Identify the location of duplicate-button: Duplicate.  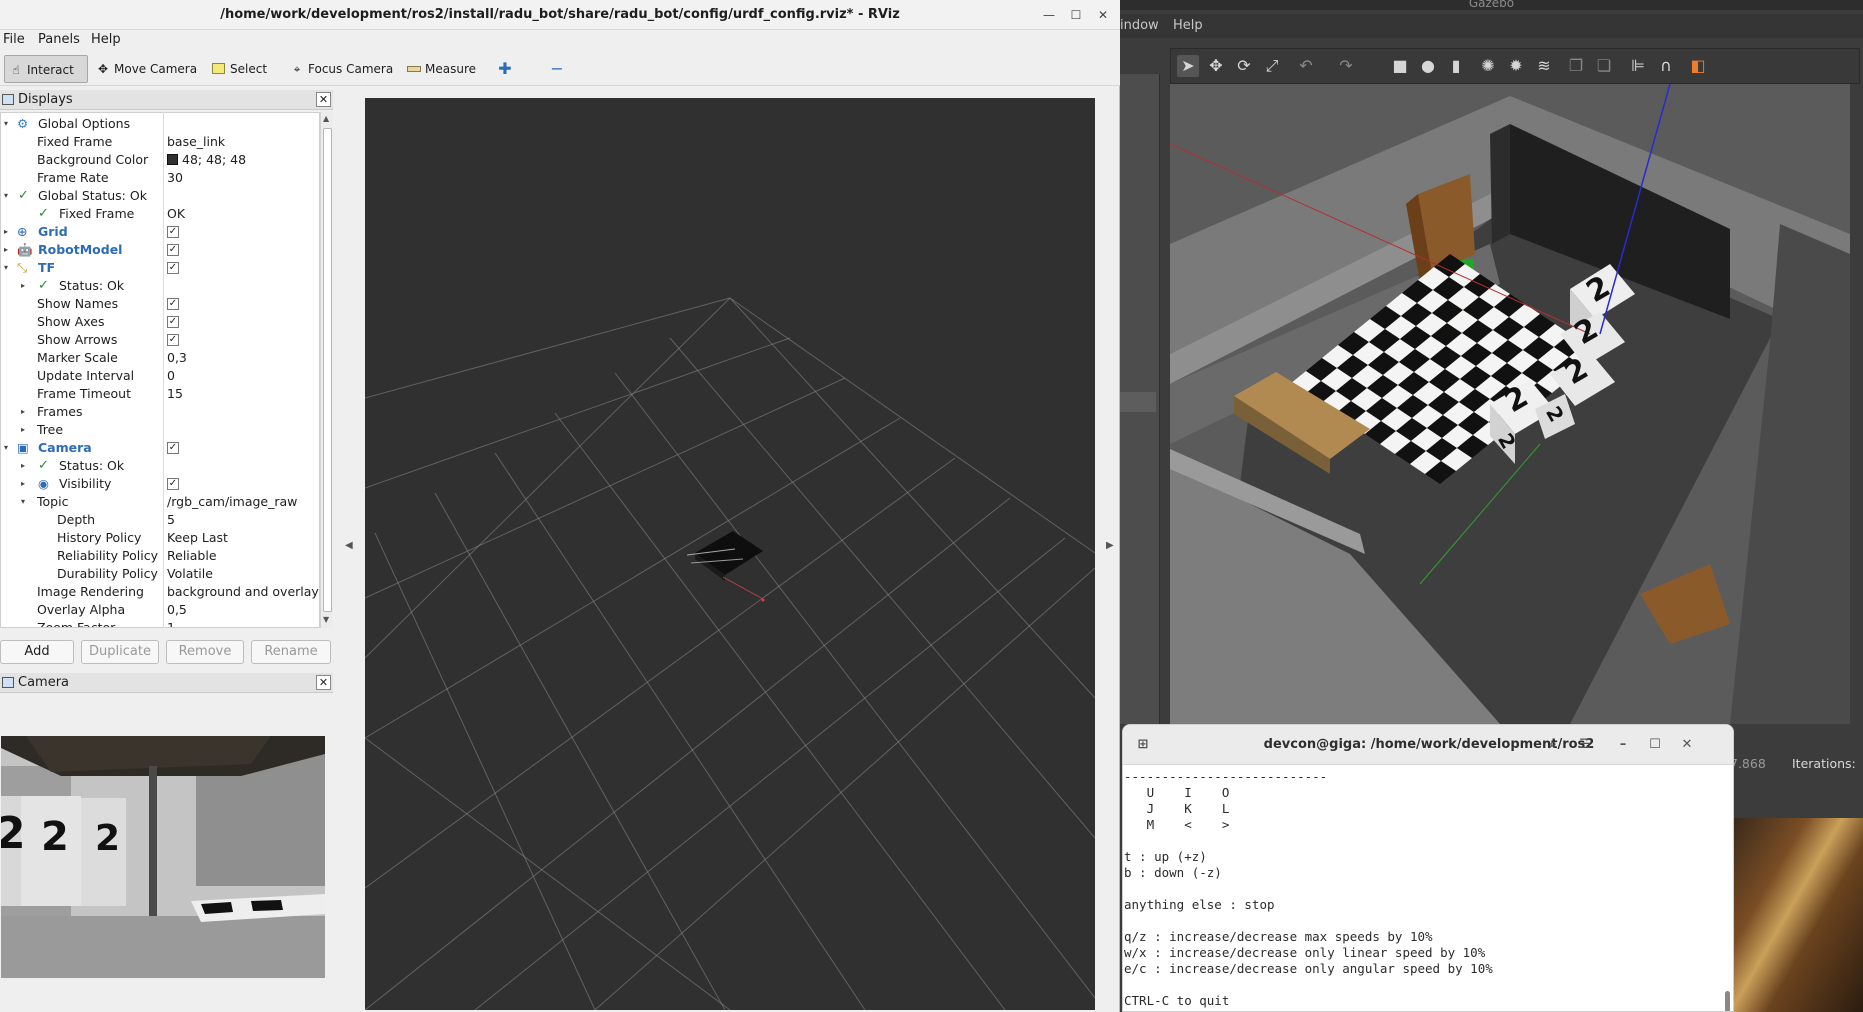
(120, 652).